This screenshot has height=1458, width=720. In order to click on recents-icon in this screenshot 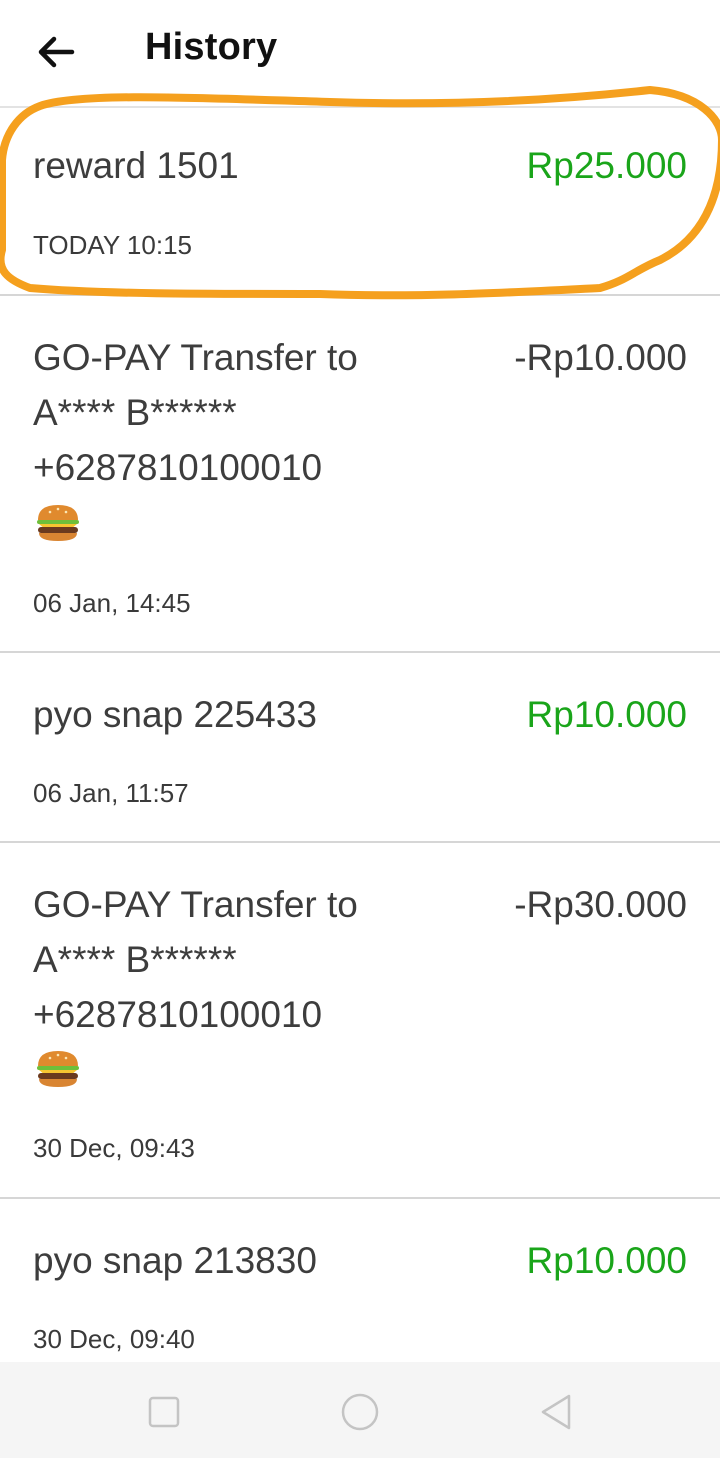, I will do `click(164, 1412)`.